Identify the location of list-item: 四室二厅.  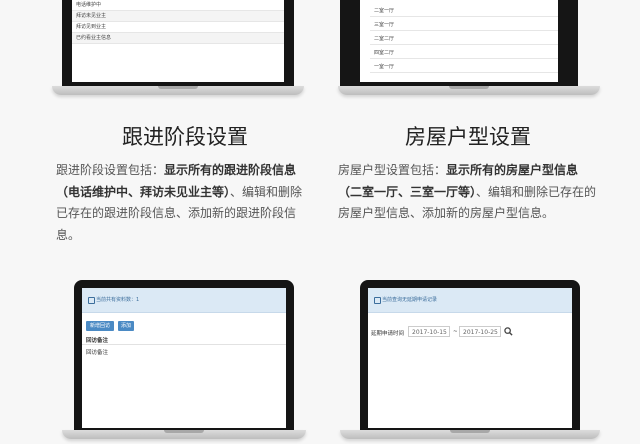
(464, 53).